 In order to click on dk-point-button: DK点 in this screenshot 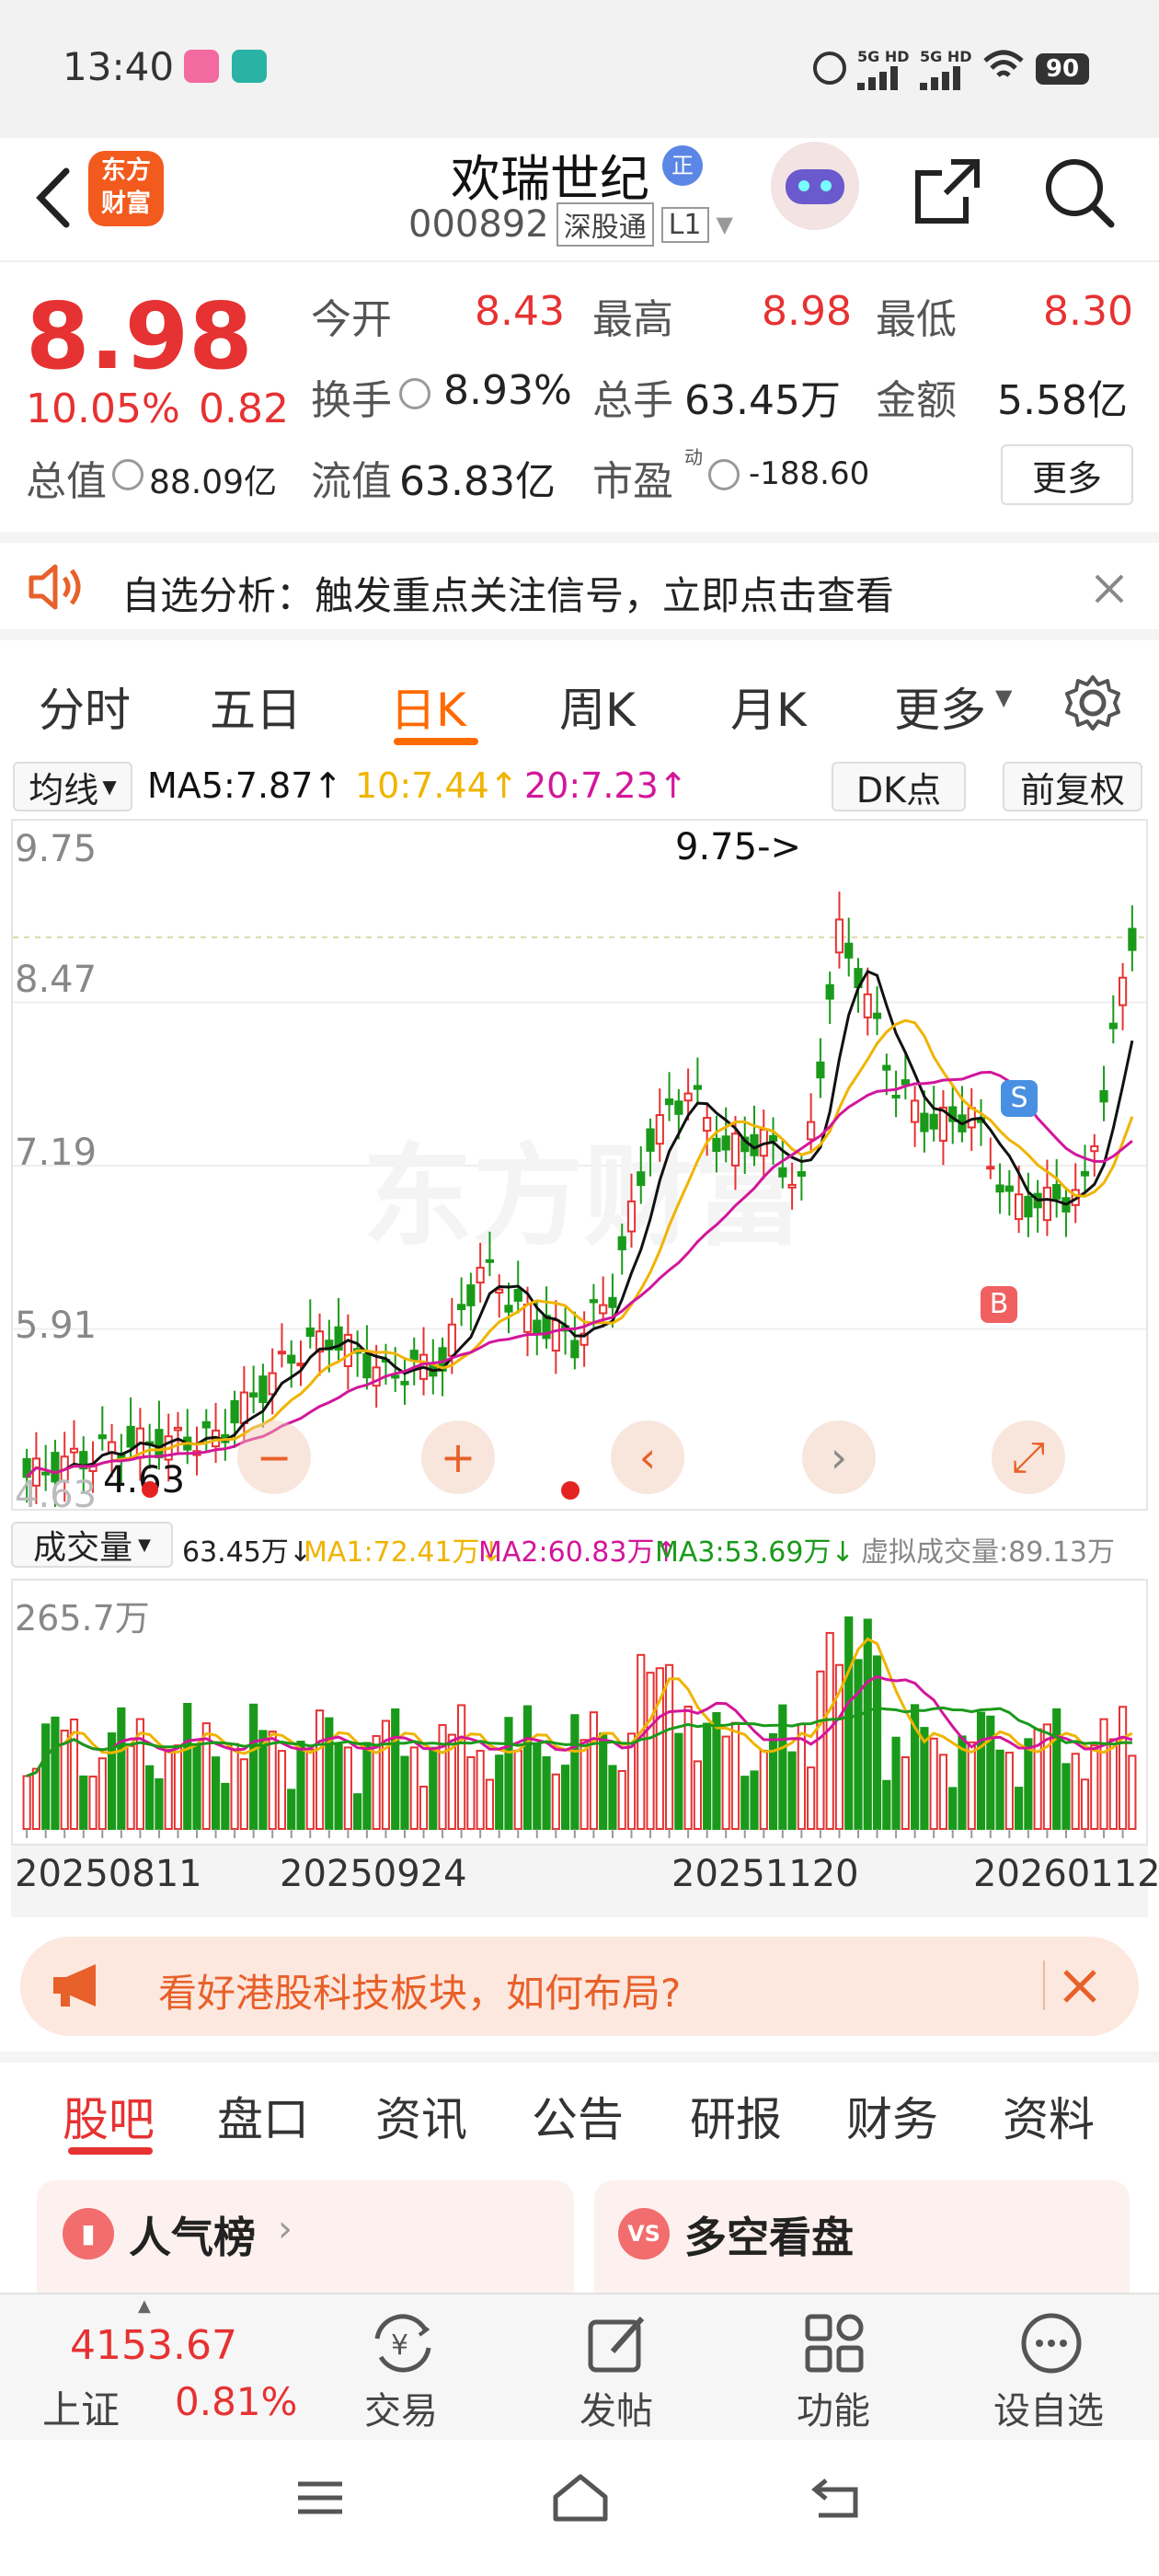, I will do `click(899, 786)`.